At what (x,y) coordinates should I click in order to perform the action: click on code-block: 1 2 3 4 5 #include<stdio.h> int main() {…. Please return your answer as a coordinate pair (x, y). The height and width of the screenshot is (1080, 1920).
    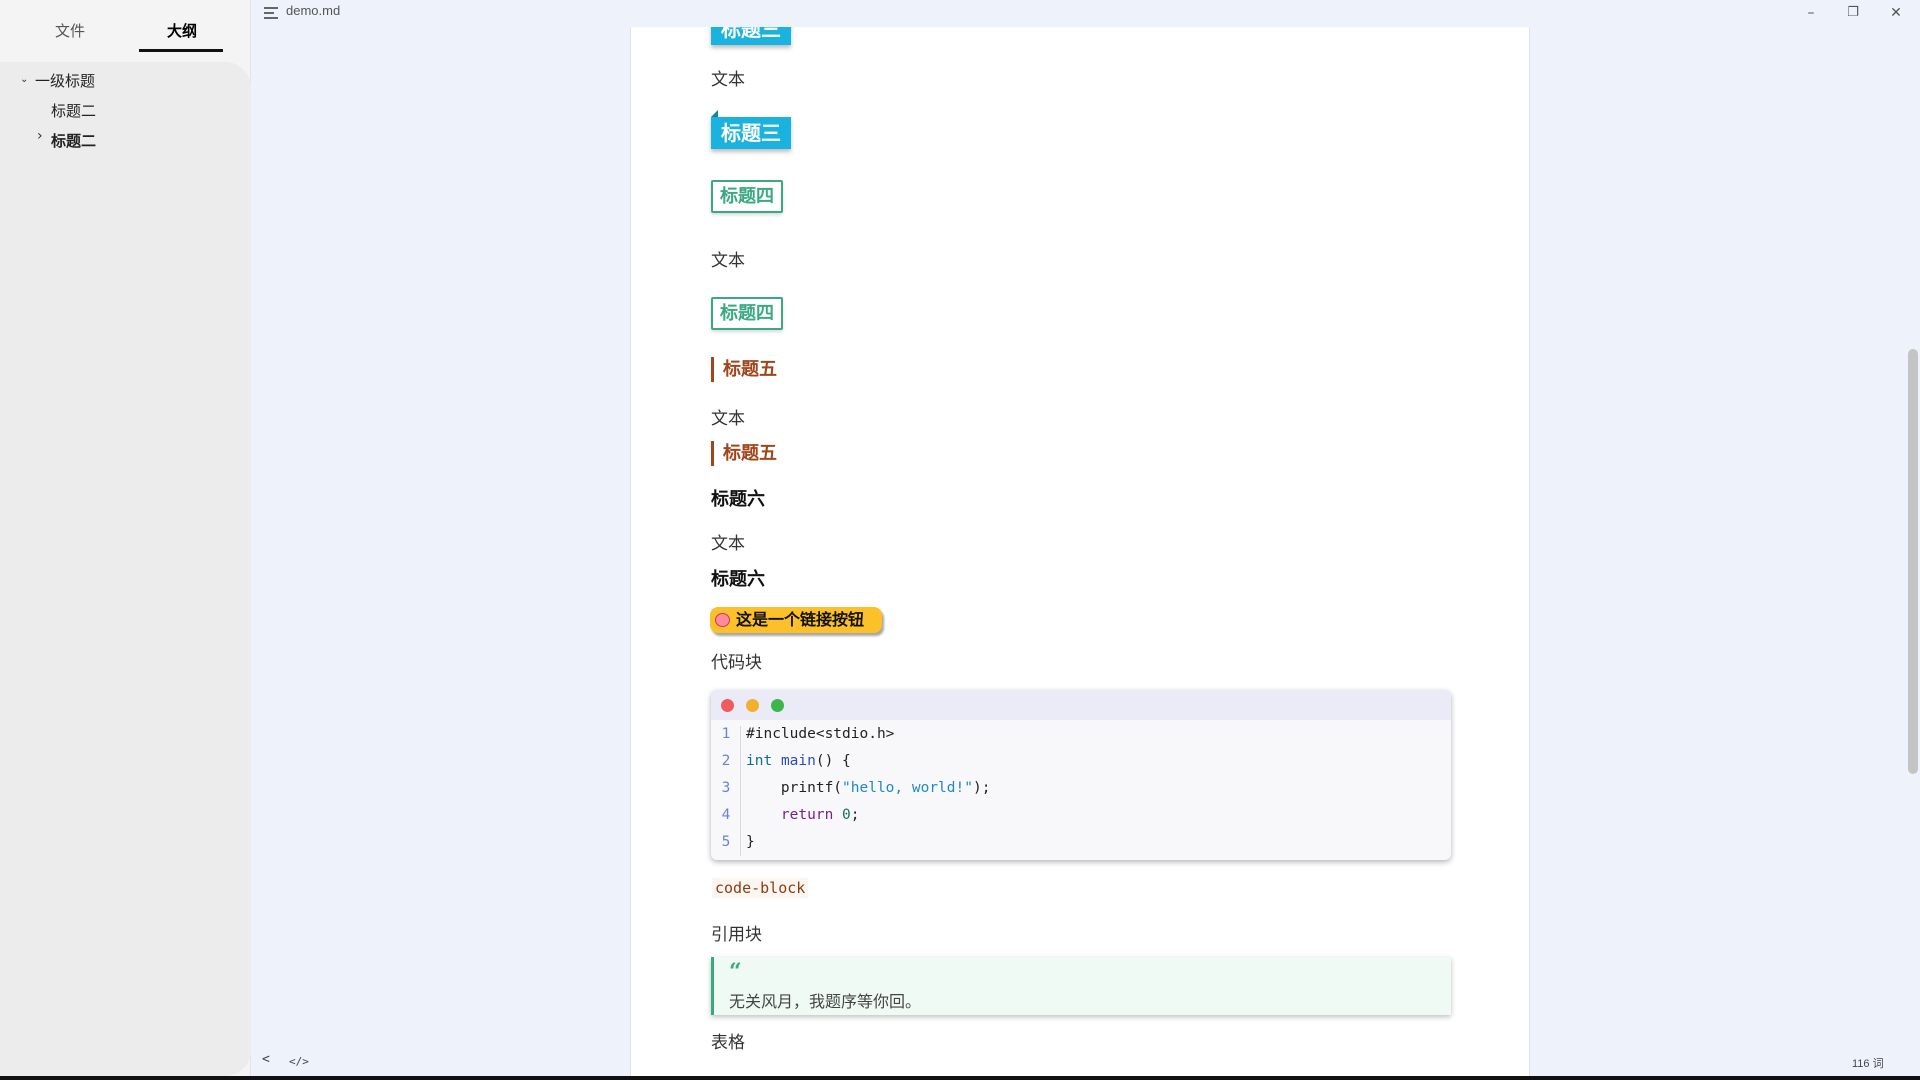
    Looking at the image, I should click on (1081, 775).